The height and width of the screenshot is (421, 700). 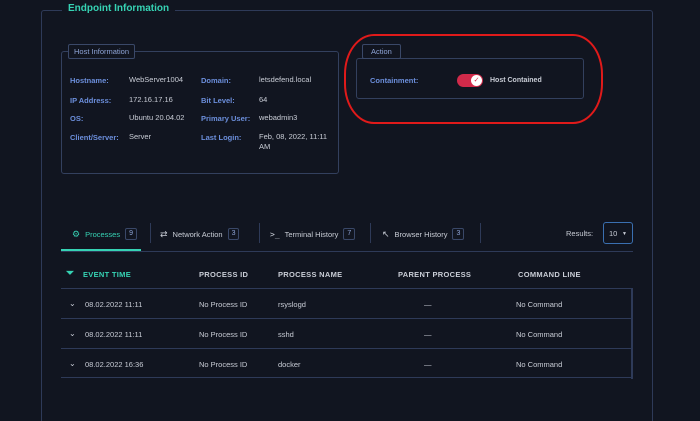 I want to click on gear-icon: ⚙, so click(x=76, y=233).